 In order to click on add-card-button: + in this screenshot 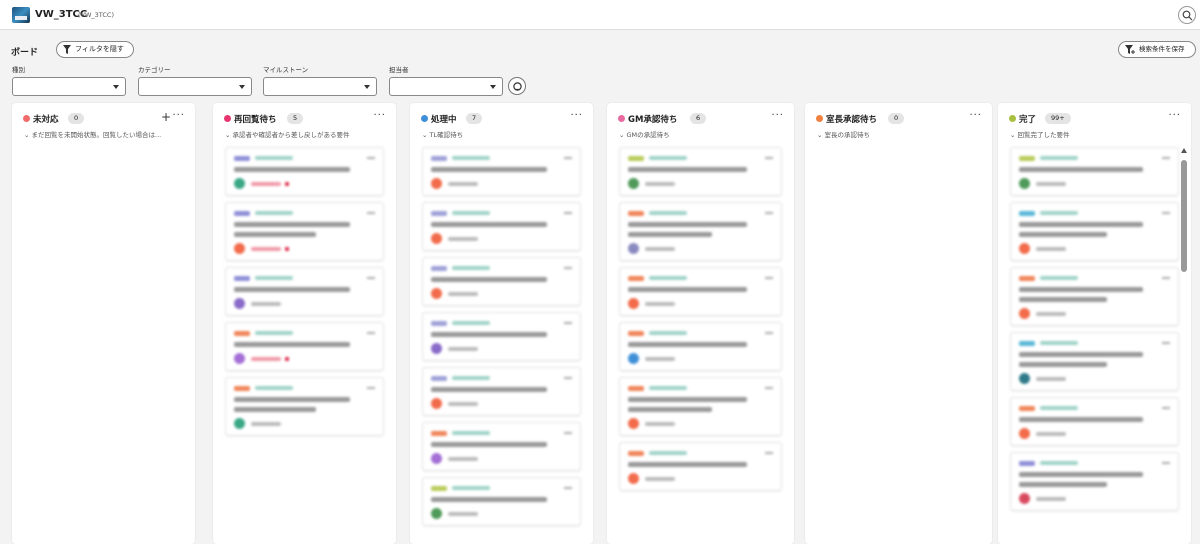, I will do `click(166, 117)`.